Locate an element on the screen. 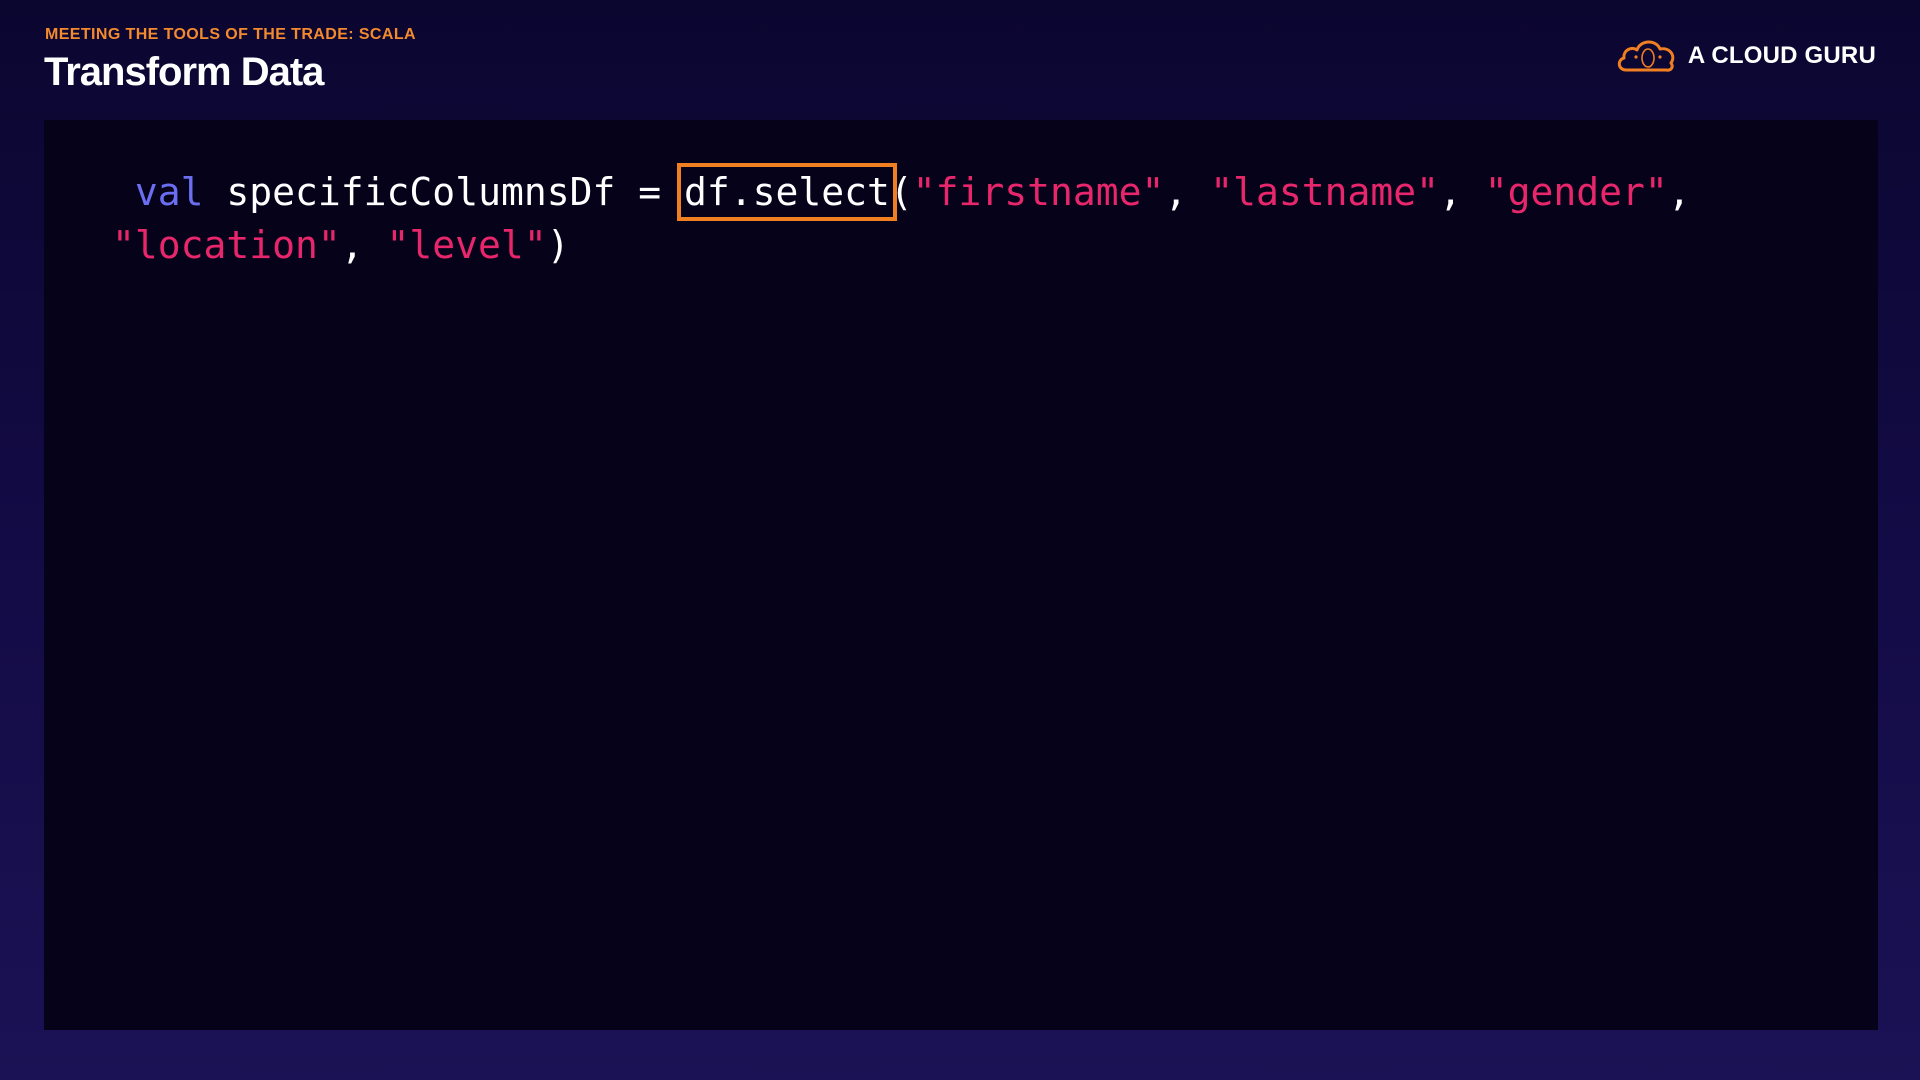  code-arg-gender: "gender" is located at coordinates (1576, 192).